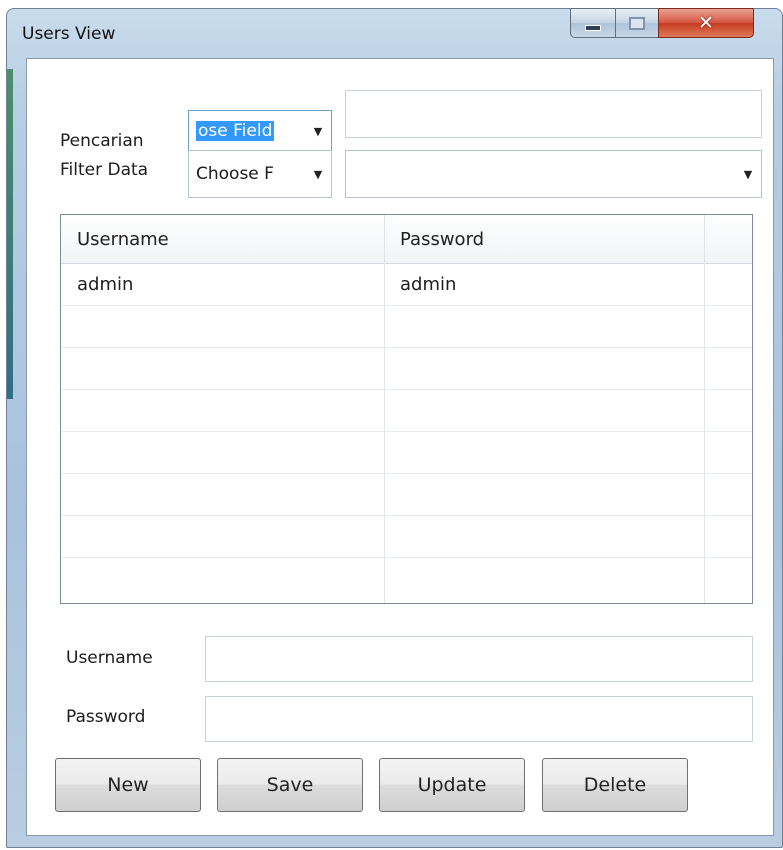  I want to click on close-icon: ✕, so click(706, 23).